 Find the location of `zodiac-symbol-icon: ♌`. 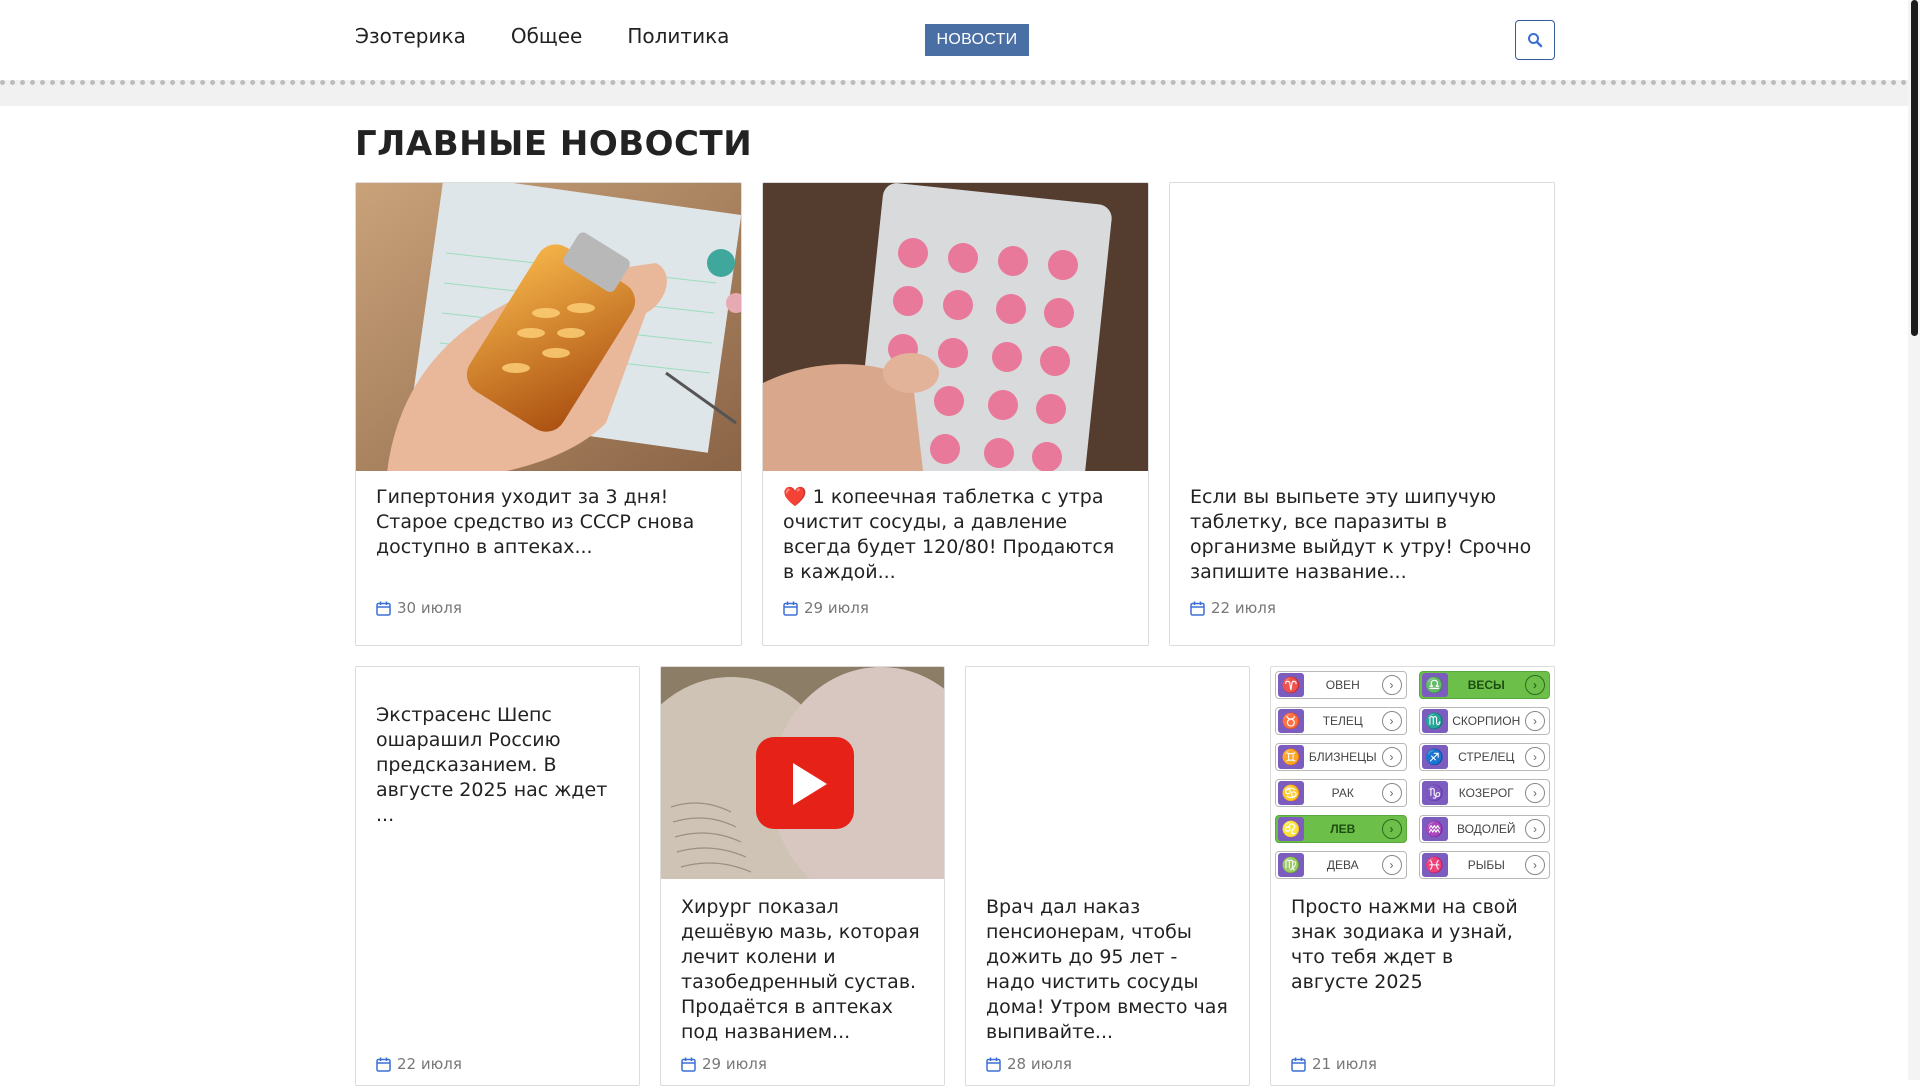

zodiac-symbol-icon: ♌ is located at coordinates (1291, 829).